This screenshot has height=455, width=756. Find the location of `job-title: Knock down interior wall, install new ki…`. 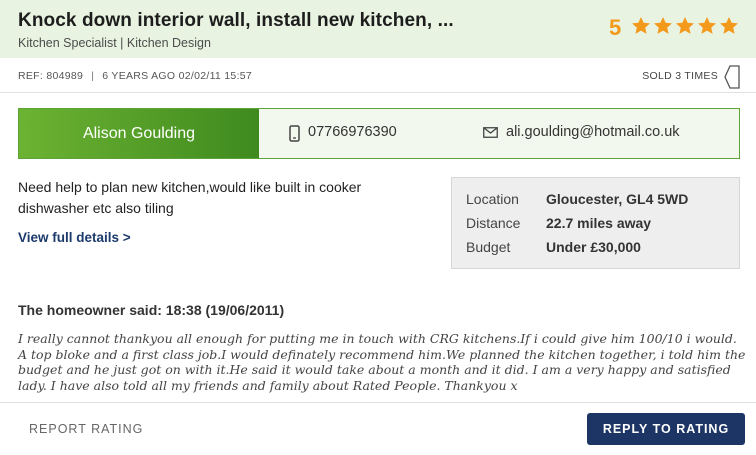

job-title: Knock down interior wall, install new ki… is located at coordinates (236, 21).